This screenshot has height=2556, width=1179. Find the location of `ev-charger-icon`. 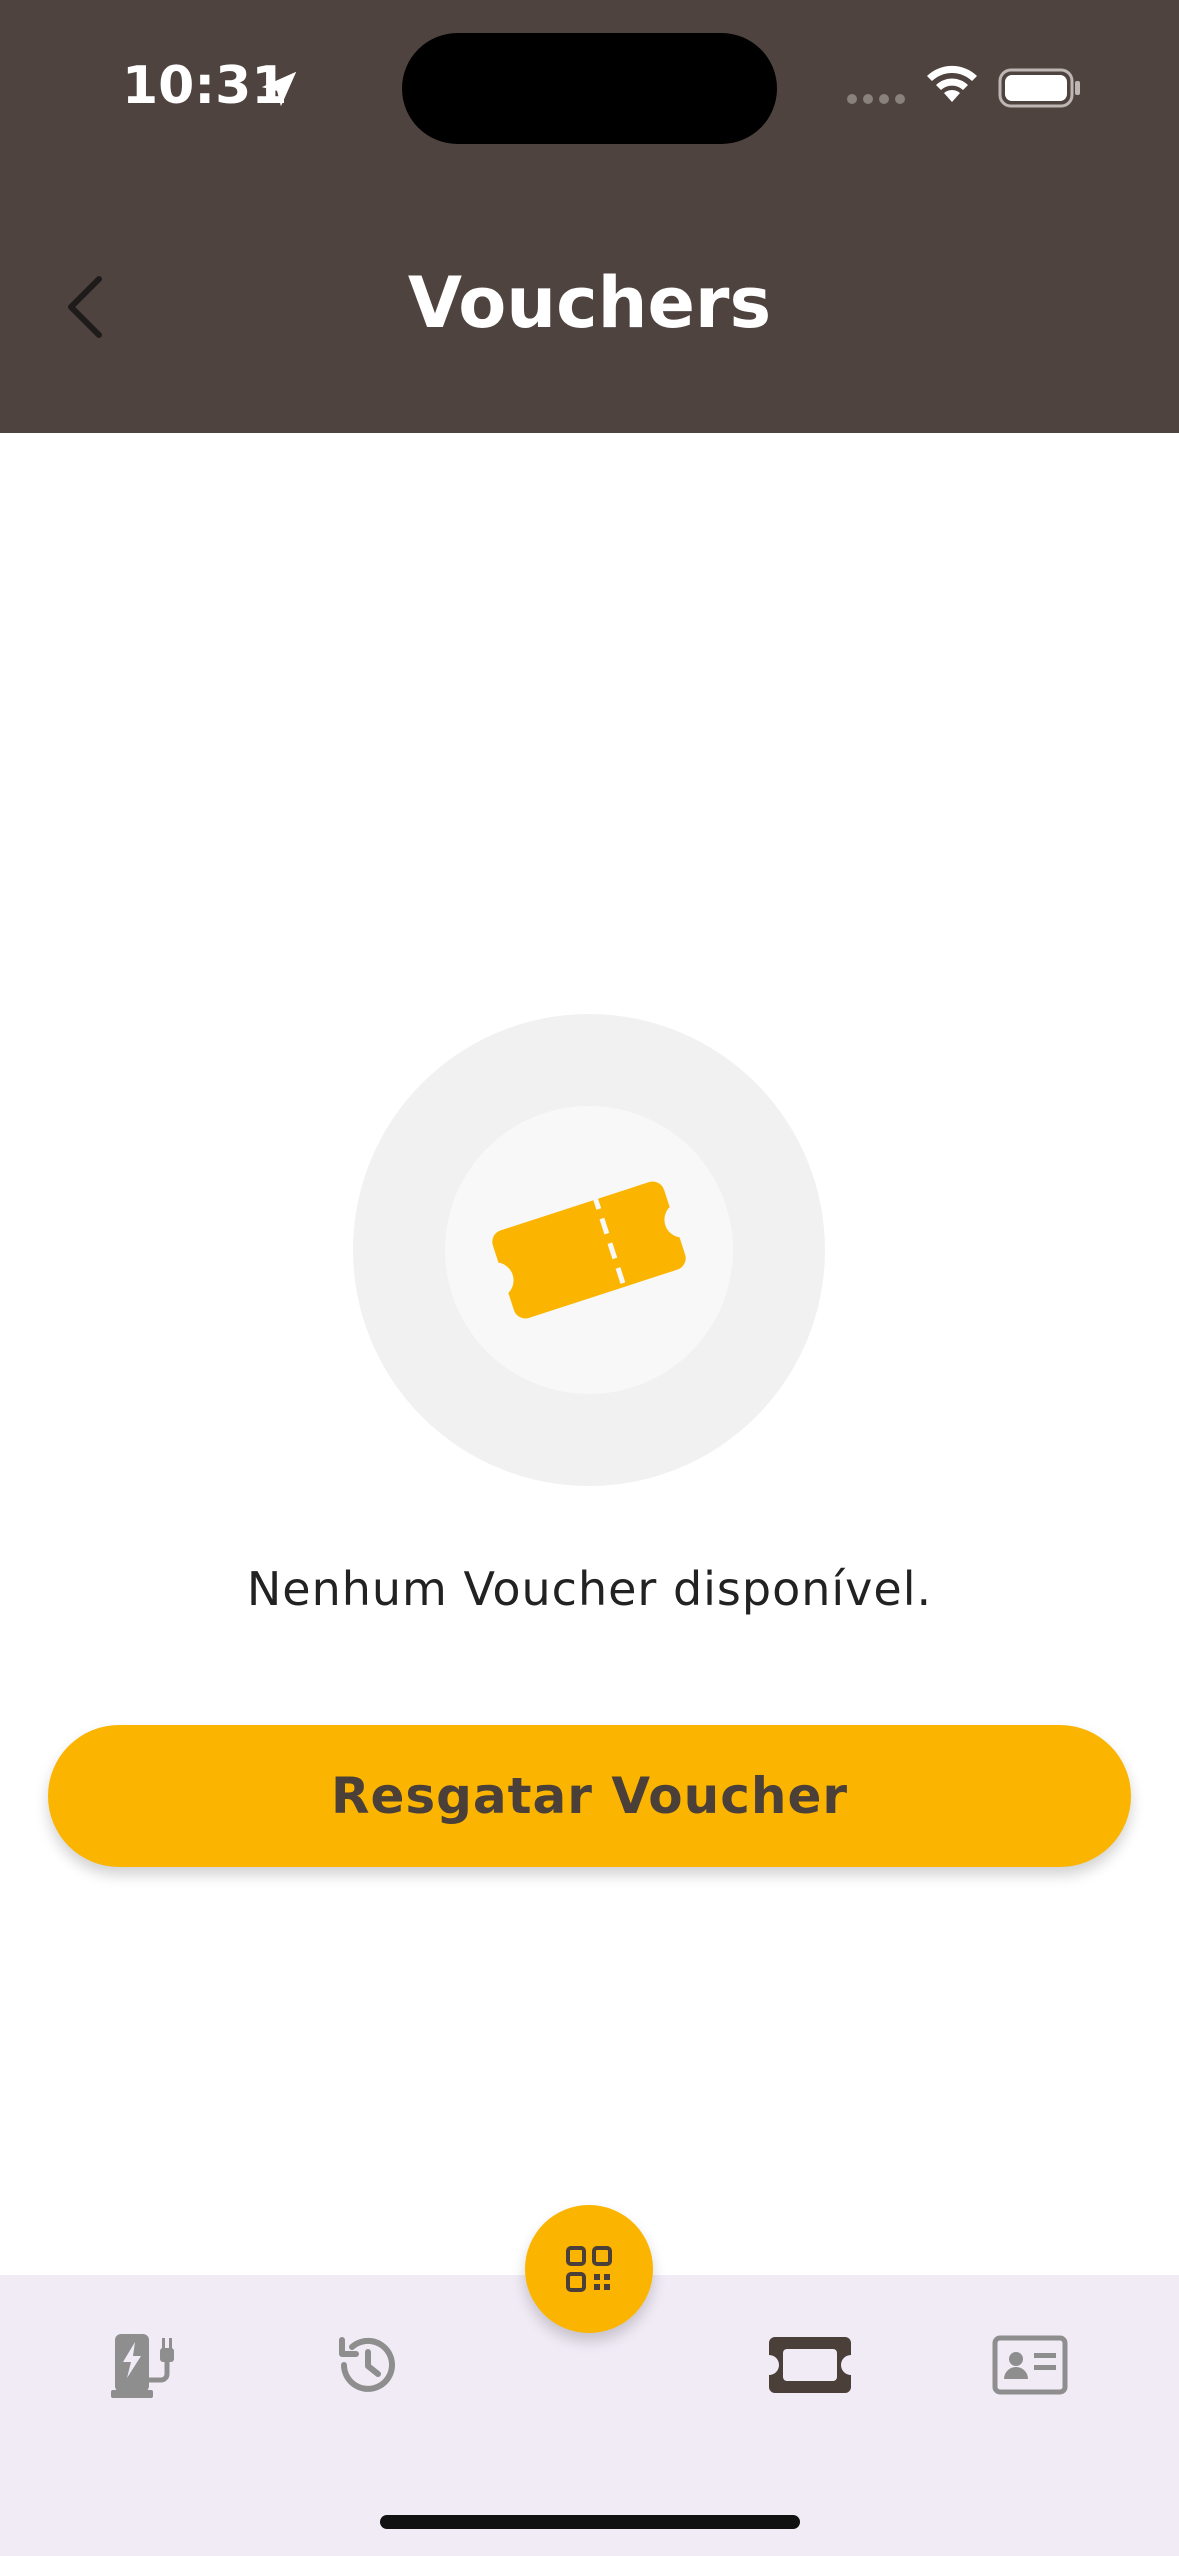

ev-charger-icon is located at coordinates (142, 2366).